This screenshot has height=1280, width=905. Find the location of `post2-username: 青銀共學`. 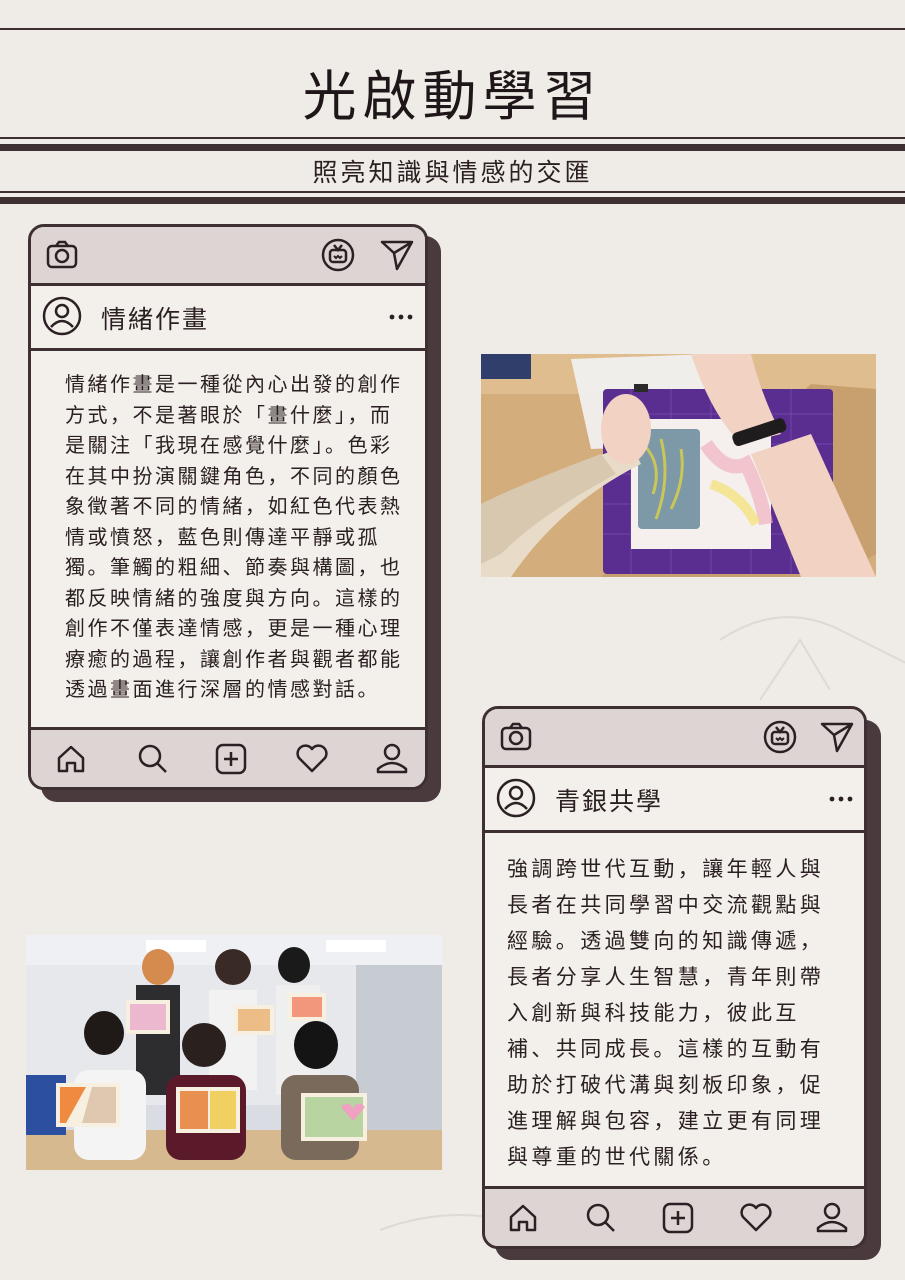

post2-username: 青銀共學 is located at coordinates (609, 800).